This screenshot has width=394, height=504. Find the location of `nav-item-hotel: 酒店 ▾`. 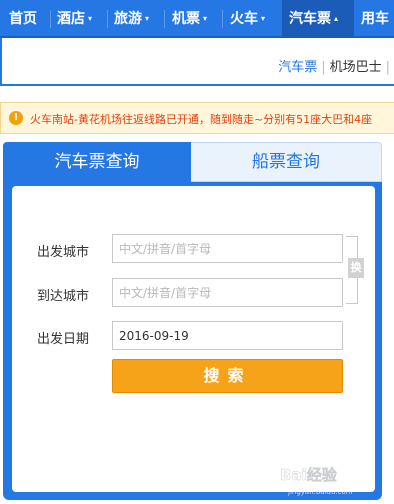

nav-item-hotel: 酒店 ▾ is located at coordinates (74, 19).